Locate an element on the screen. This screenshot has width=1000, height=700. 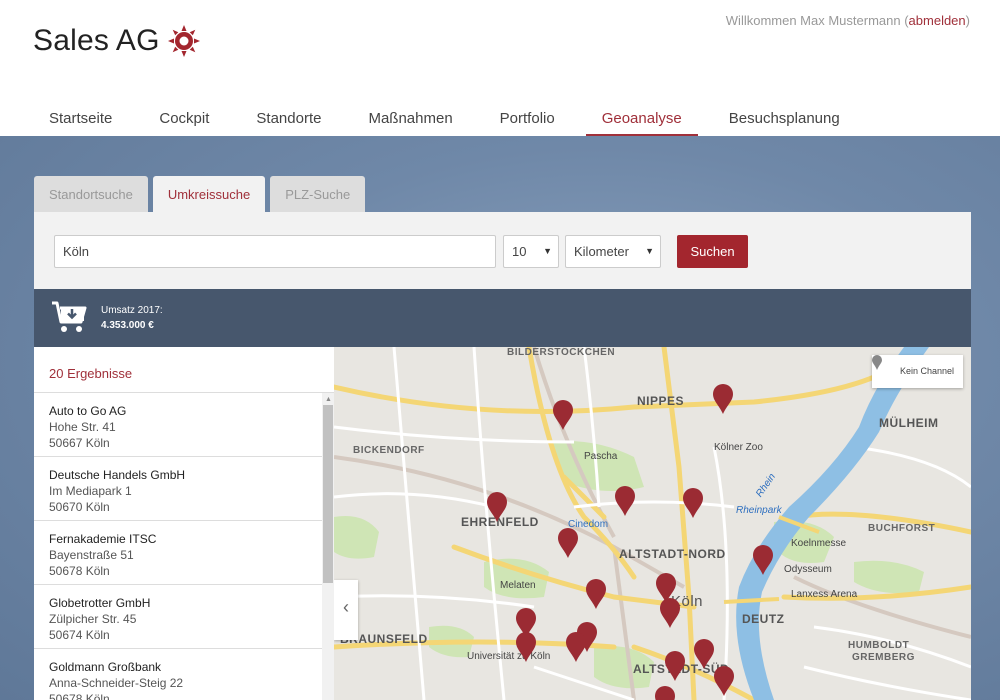
revenue-bar: Umsatz 2017: 4.353.000 € is located at coordinates (502, 318).